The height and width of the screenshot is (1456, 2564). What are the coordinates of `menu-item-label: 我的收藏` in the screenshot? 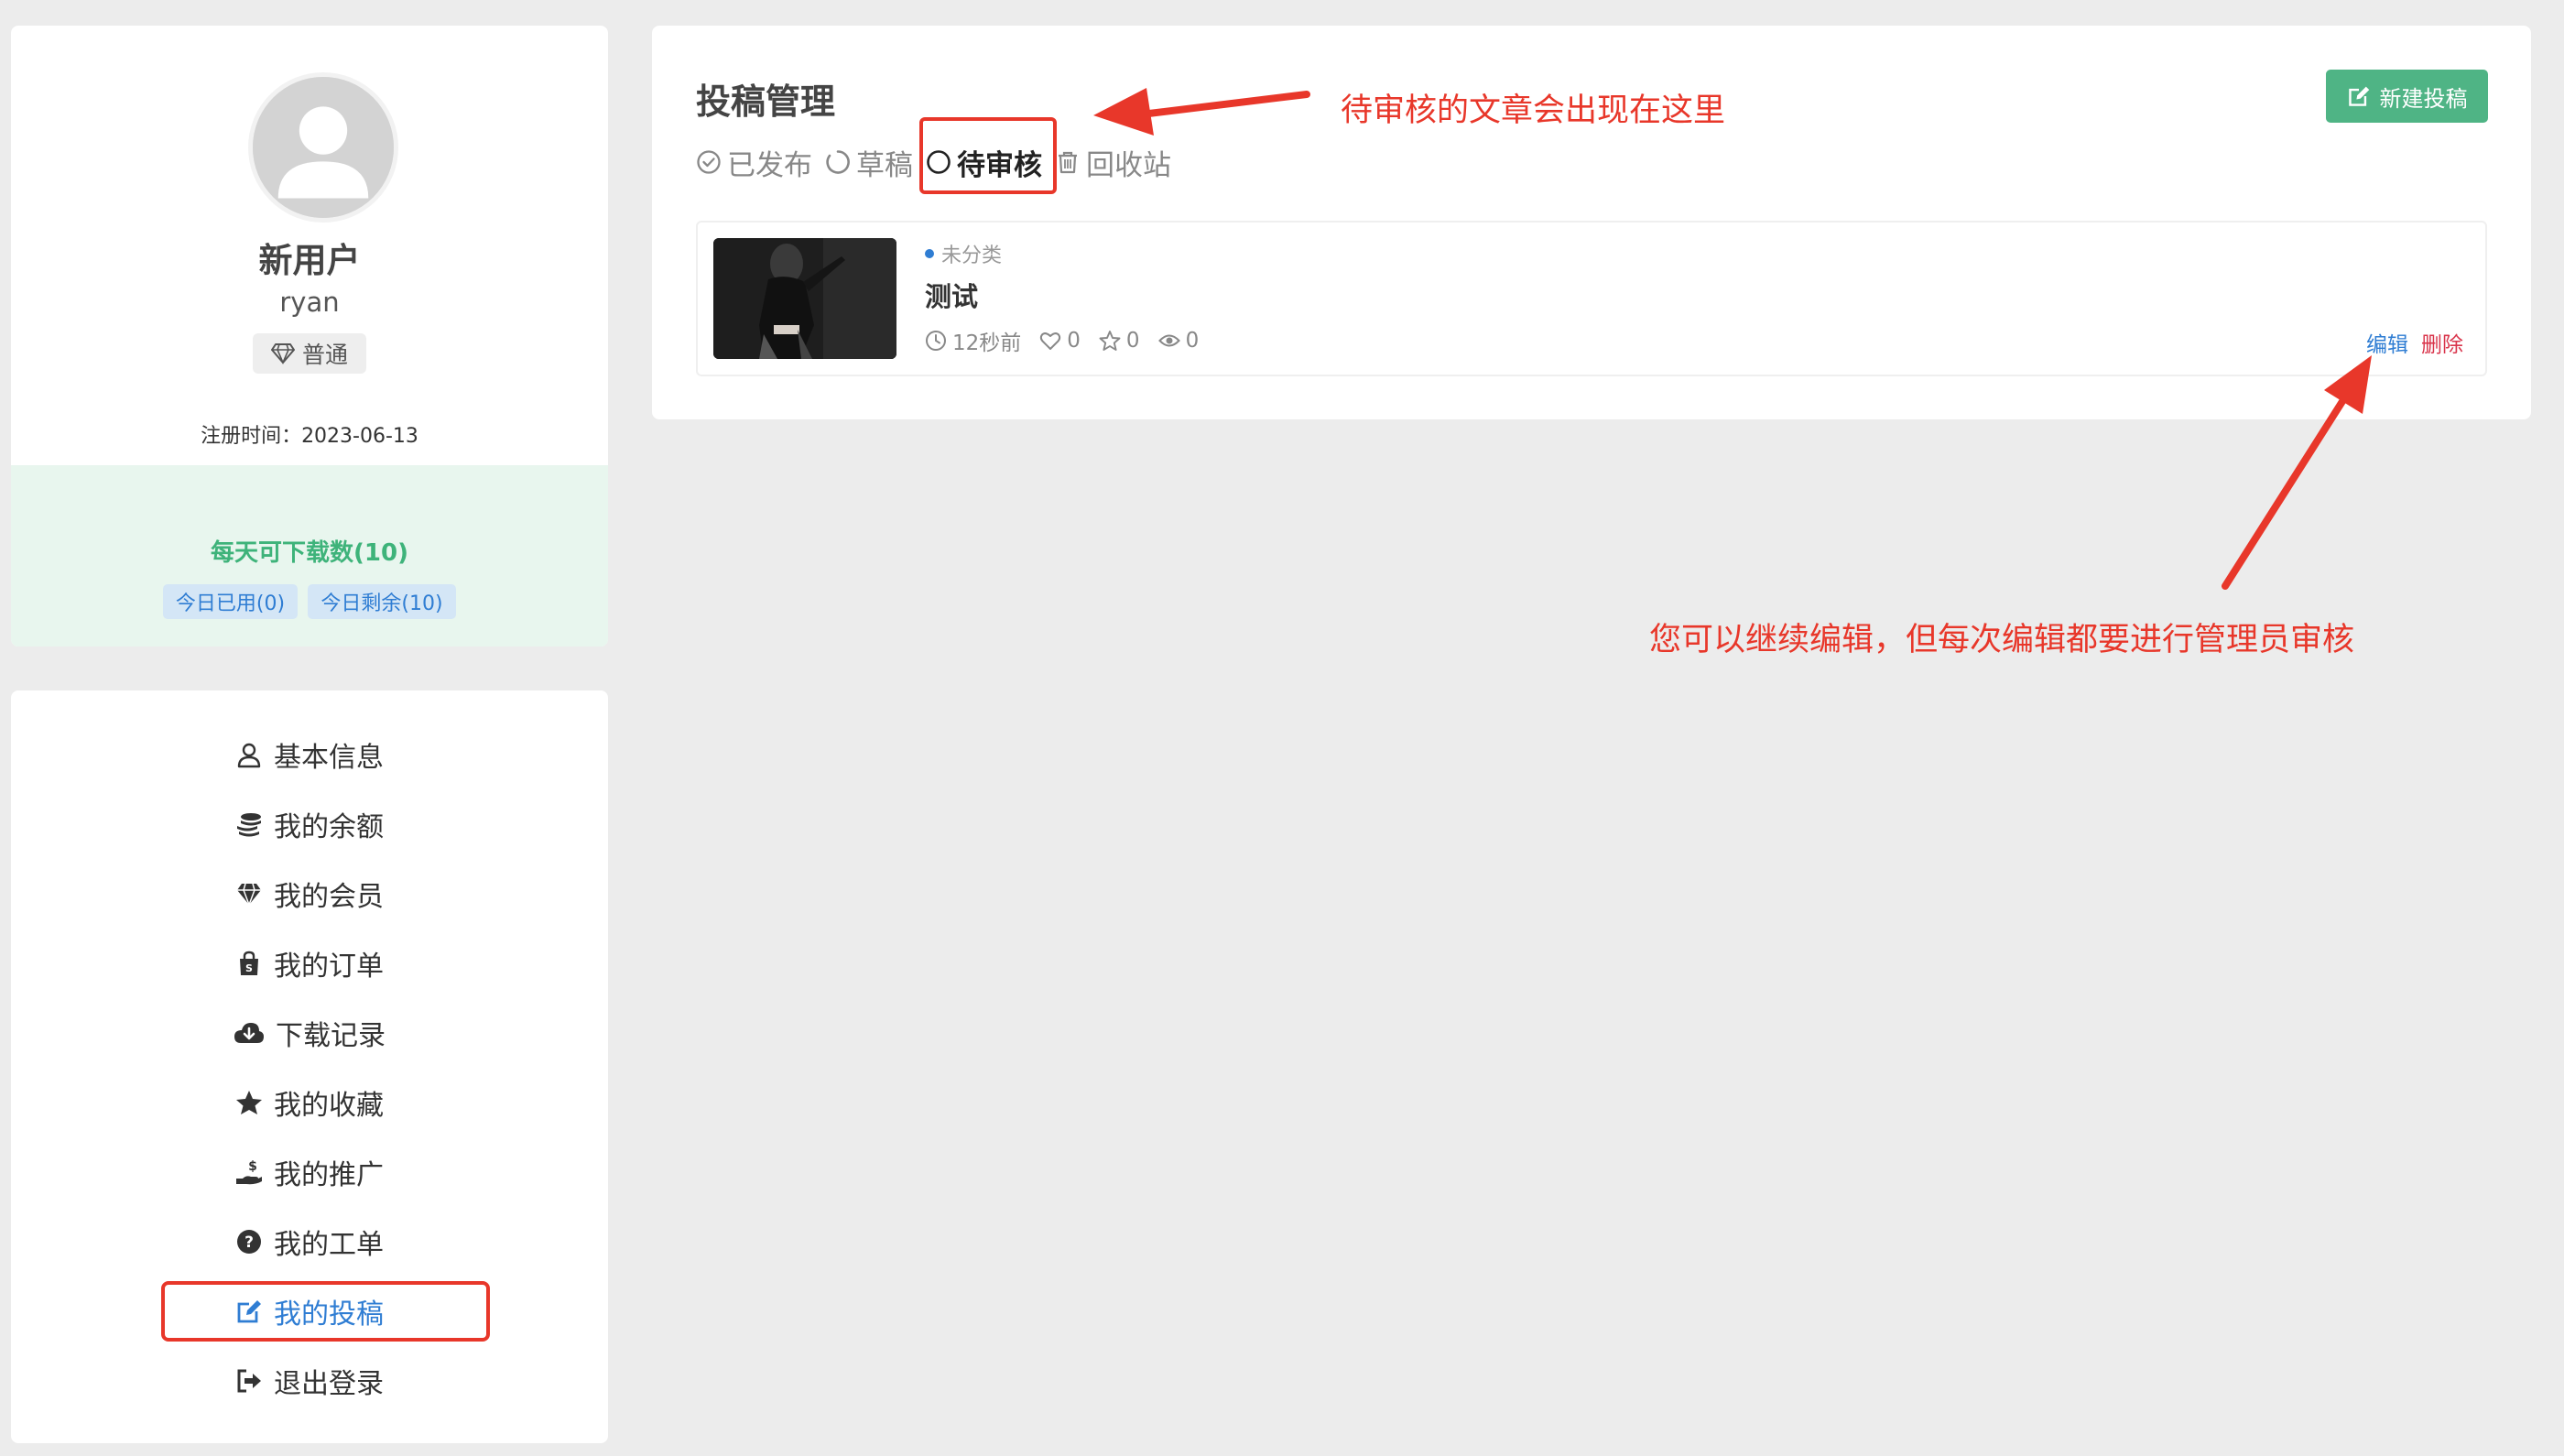 It's located at (329, 1106).